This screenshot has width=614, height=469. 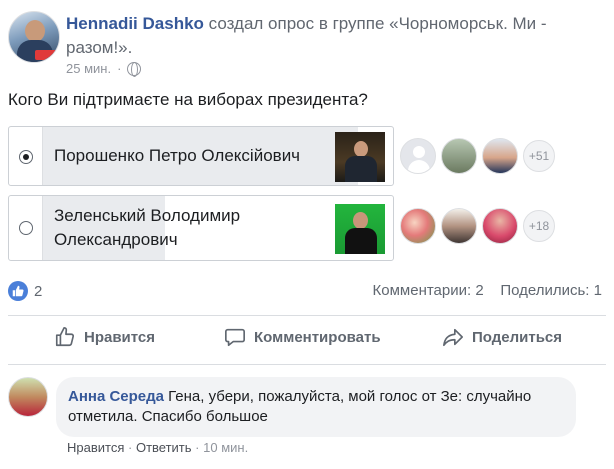 What do you see at coordinates (116, 239) in the screenshot?
I see `poll-option-label-line2: Олександрович` at bounding box center [116, 239].